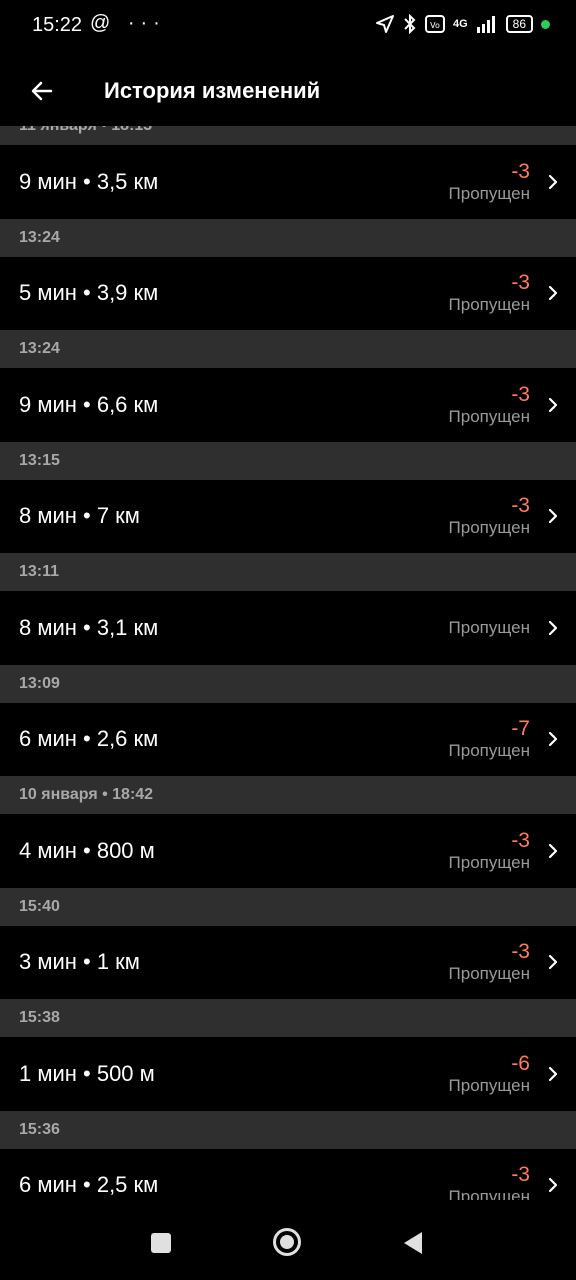 Image resolution: width=576 pixels, height=1280 pixels. Describe the element at coordinates (89, 181) in the screenshot. I see `ride-summary: 9 мин • 3,5 км` at that location.